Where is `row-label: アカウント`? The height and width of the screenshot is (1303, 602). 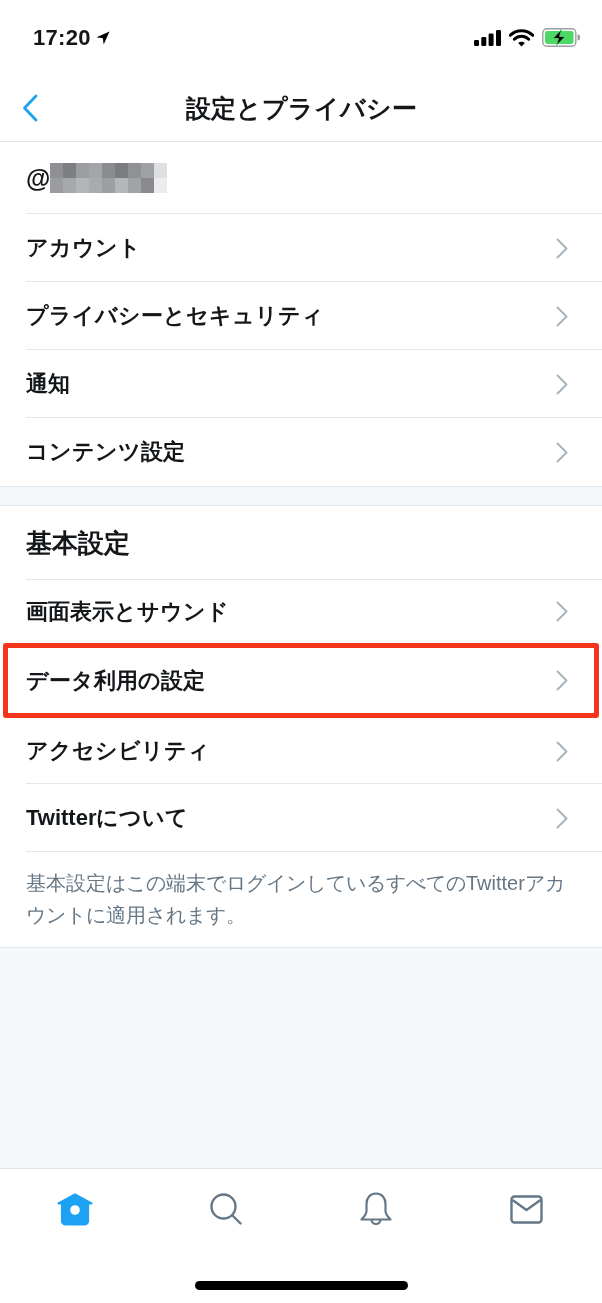
row-label: アカウント is located at coordinates (83, 248).